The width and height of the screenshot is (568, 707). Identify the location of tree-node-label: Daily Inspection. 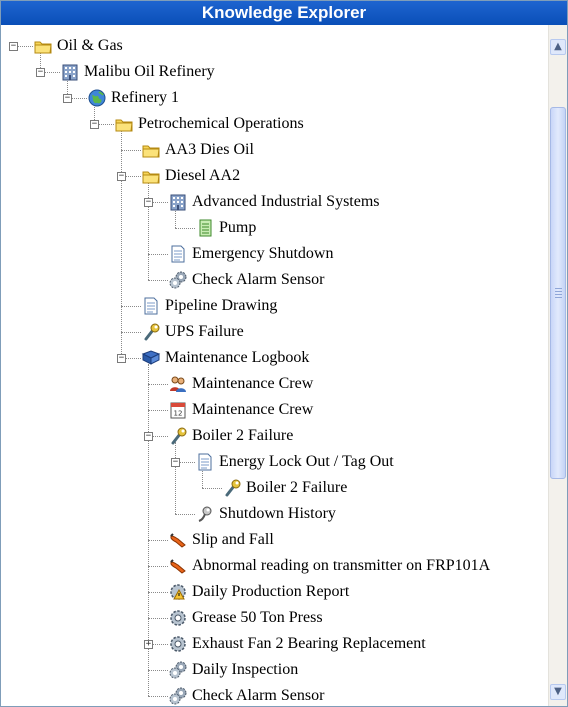
(245, 669).